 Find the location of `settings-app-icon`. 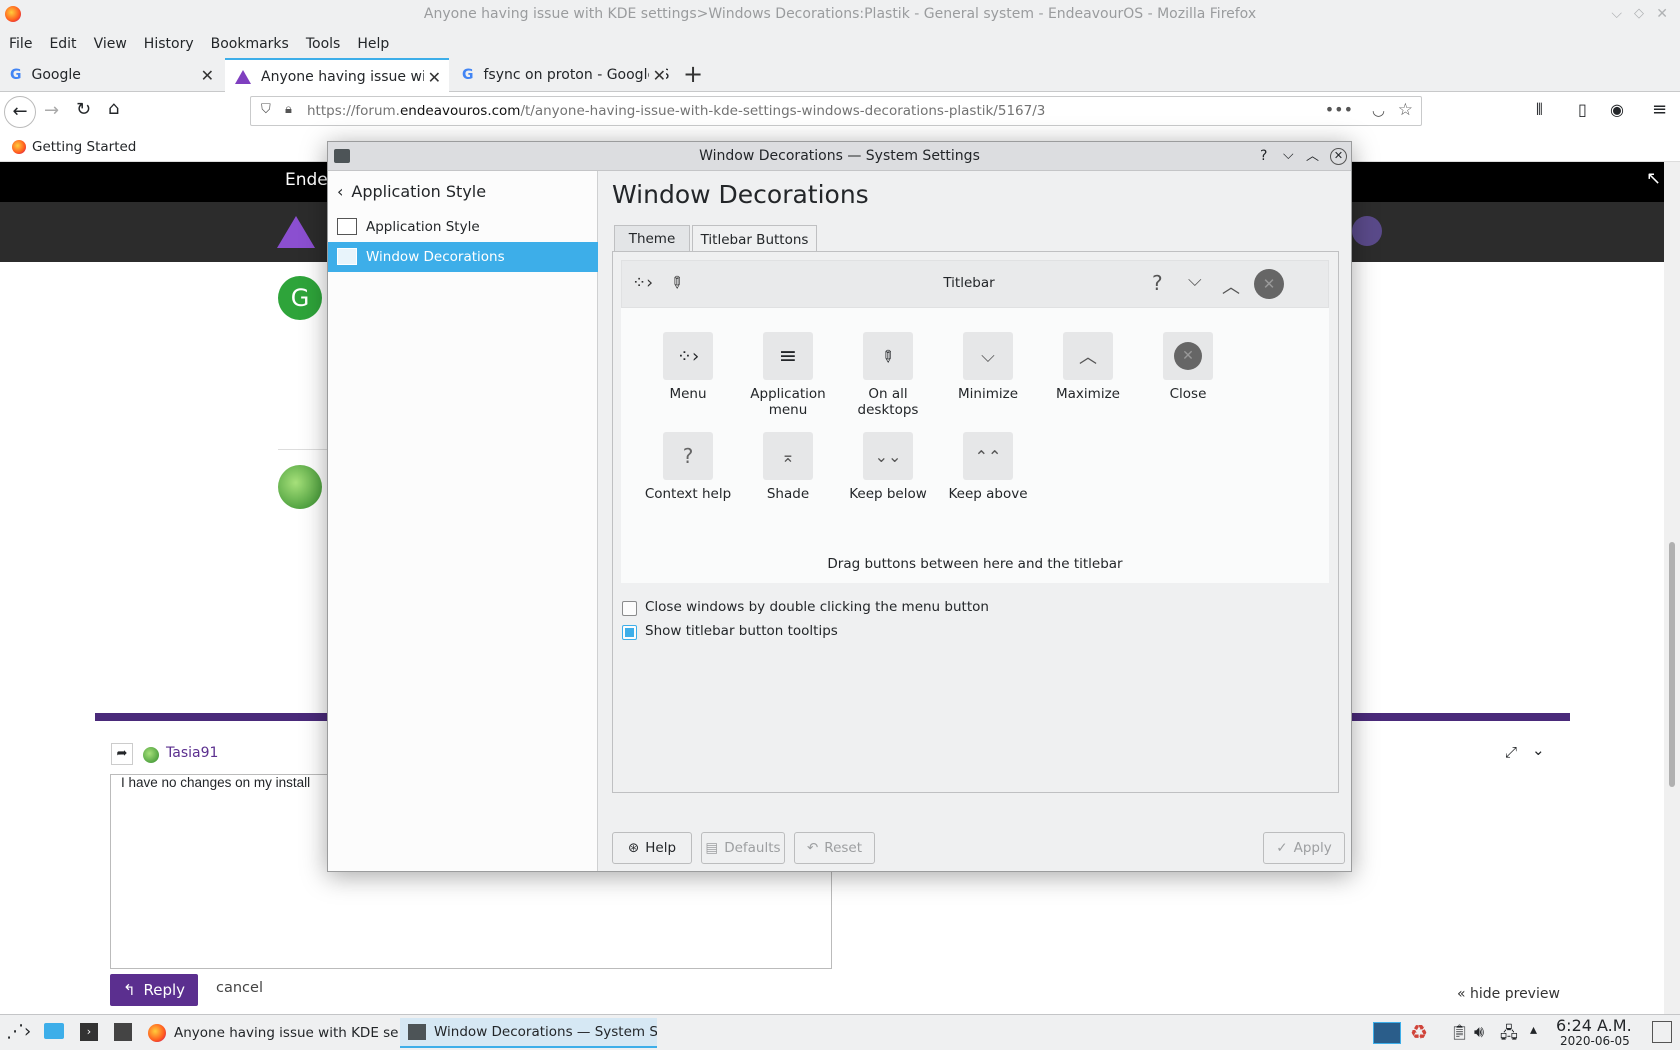

settings-app-icon is located at coordinates (123, 1032).